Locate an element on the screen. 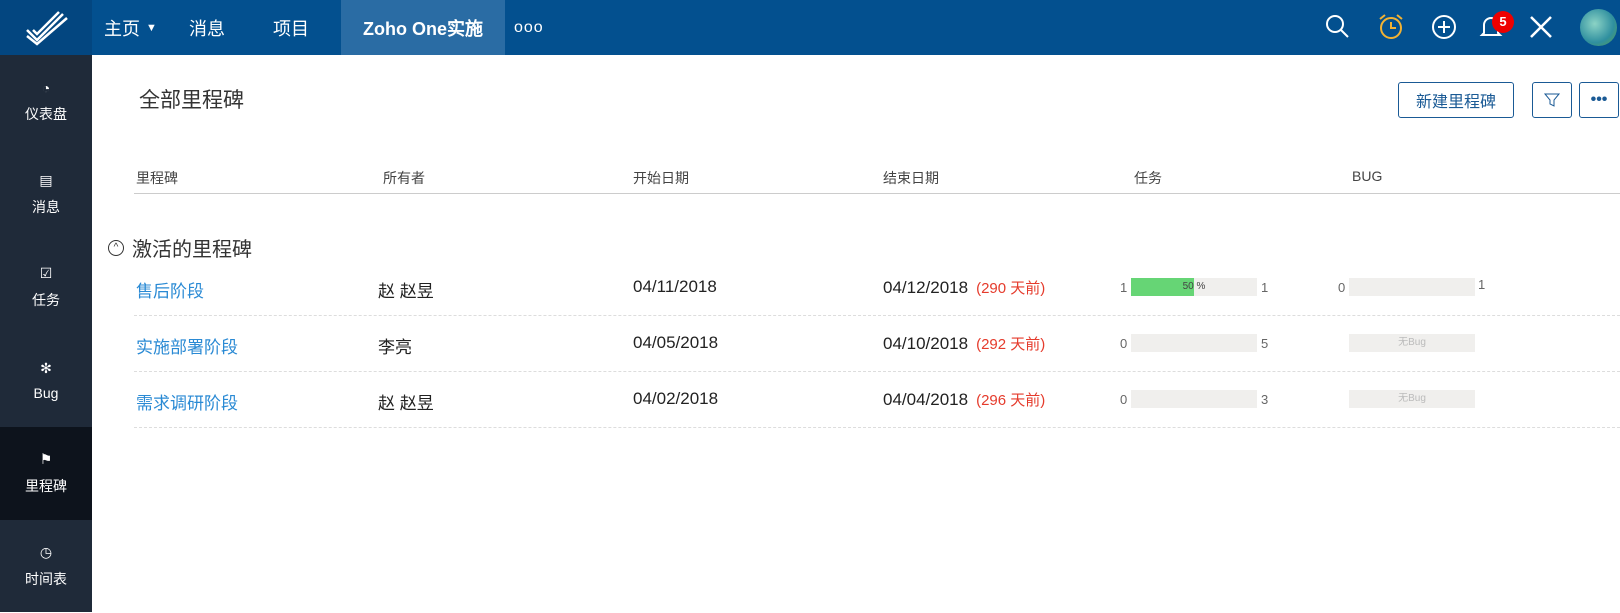 The image size is (1620, 613). sidebar-item-timesheet: ◷ 时间表 is located at coordinates (46, 566).